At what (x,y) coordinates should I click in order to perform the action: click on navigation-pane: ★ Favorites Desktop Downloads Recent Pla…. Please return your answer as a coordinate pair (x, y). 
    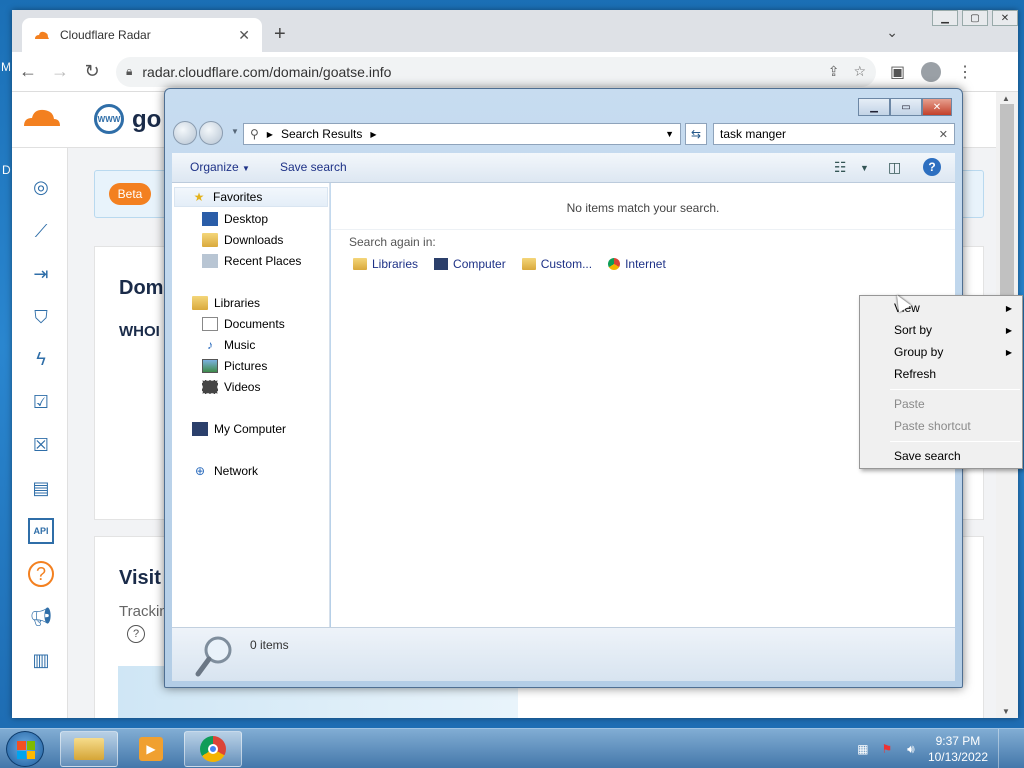
    Looking at the image, I should click on (251, 405).